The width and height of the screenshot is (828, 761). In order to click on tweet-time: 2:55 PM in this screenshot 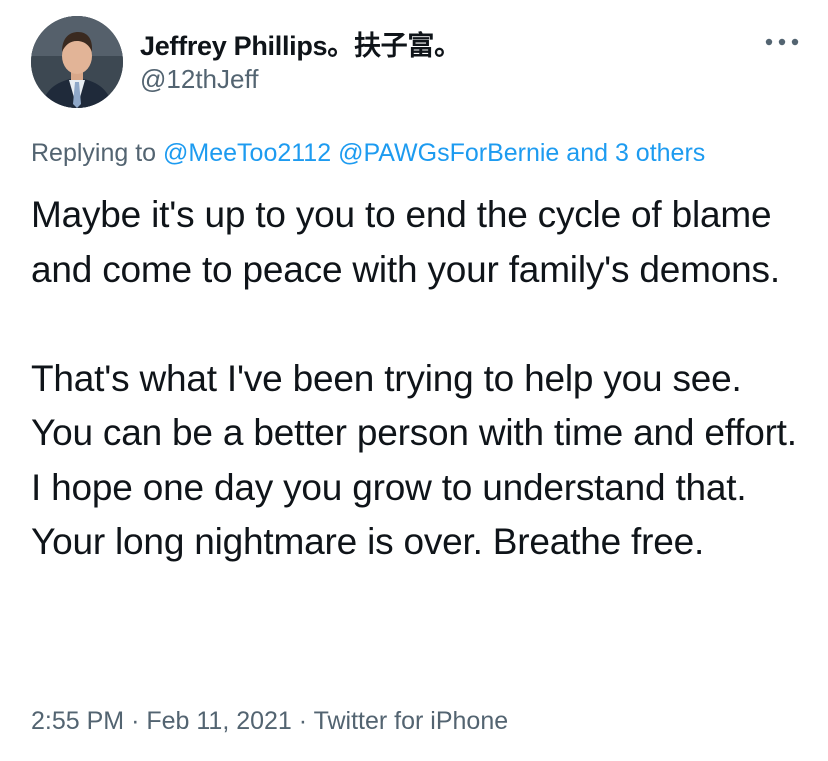, I will do `click(77, 721)`.